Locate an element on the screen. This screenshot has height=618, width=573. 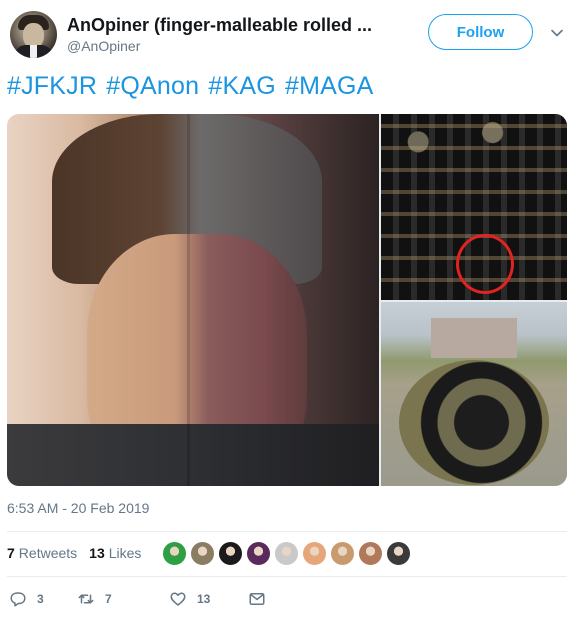
highlight-circle is located at coordinates (485, 264).